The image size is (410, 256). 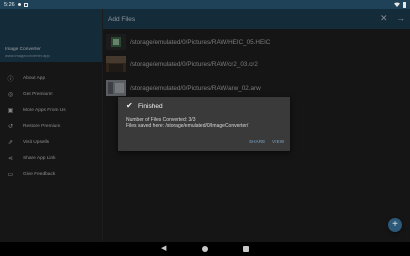 What do you see at coordinates (150, 106) in the screenshot?
I see `dialog-title: Finished` at bounding box center [150, 106].